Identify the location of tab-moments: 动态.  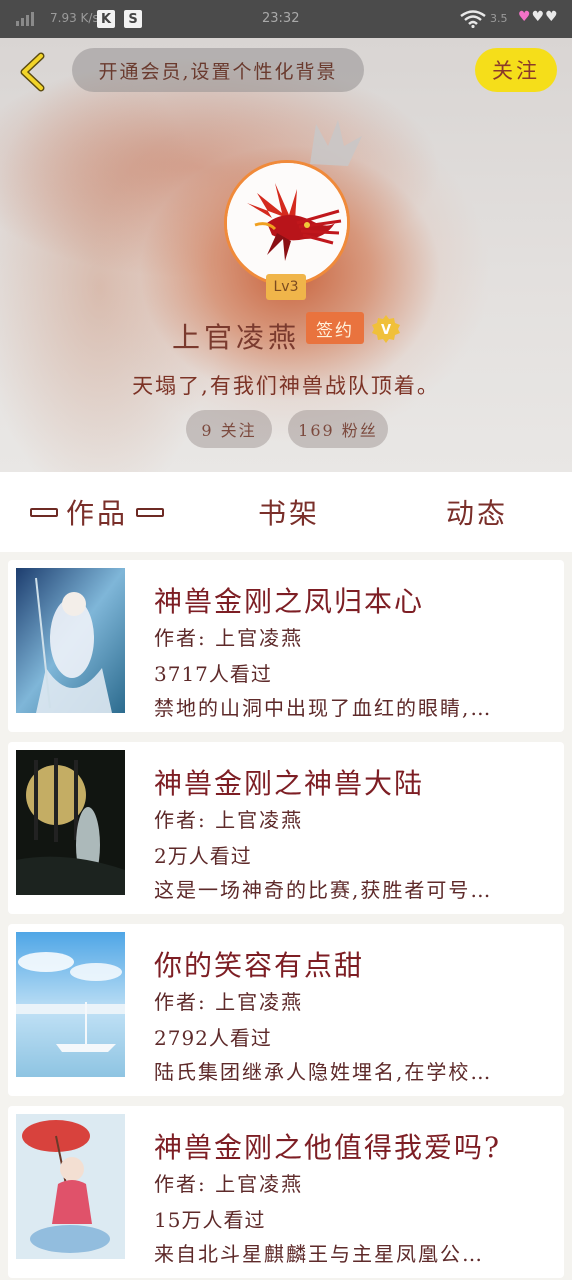
(477, 512).